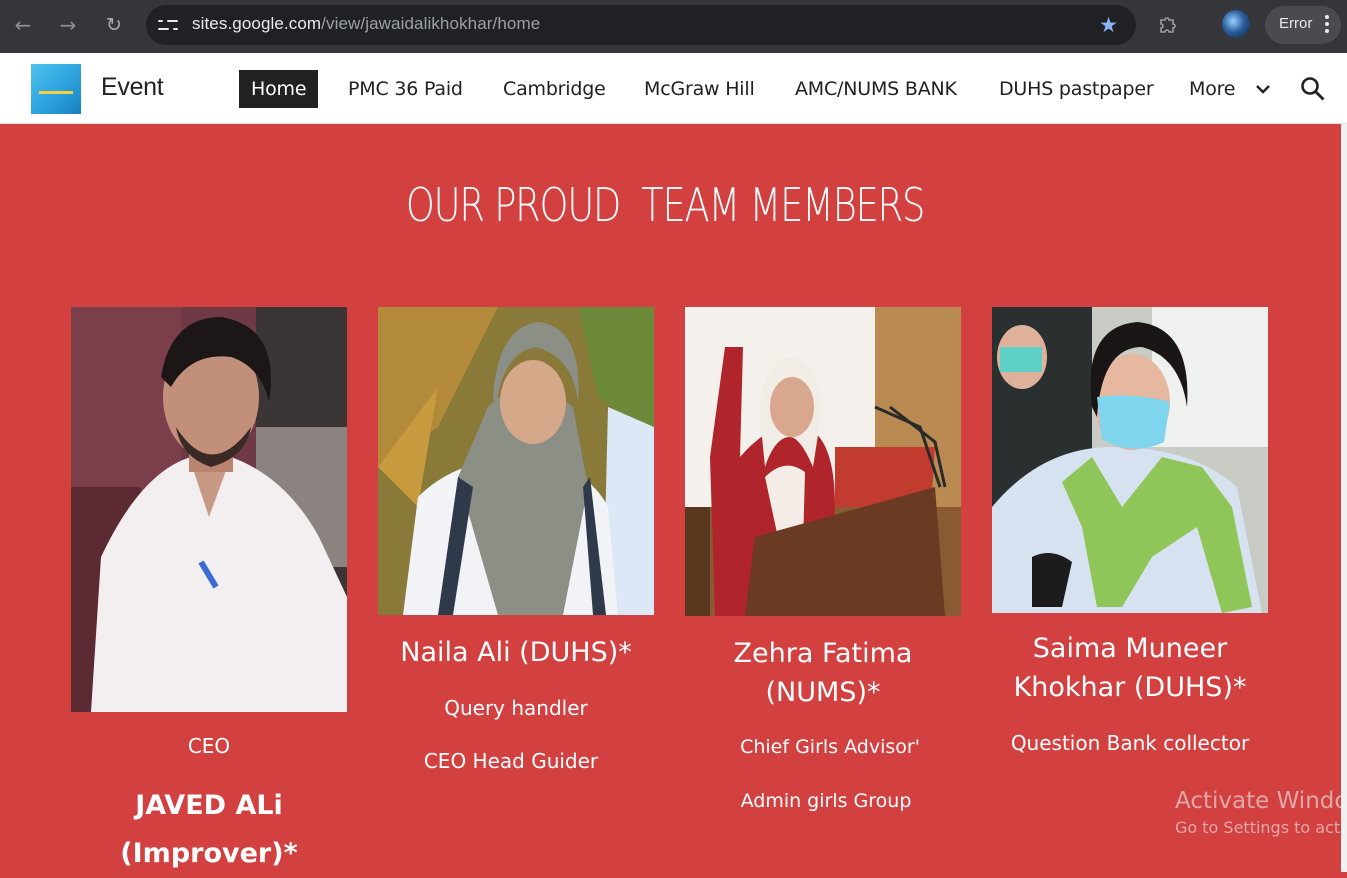 Image resolution: width=1347 pixels, height=878 pixels. I want to click on member-portrait-naila, so click(516, 461).